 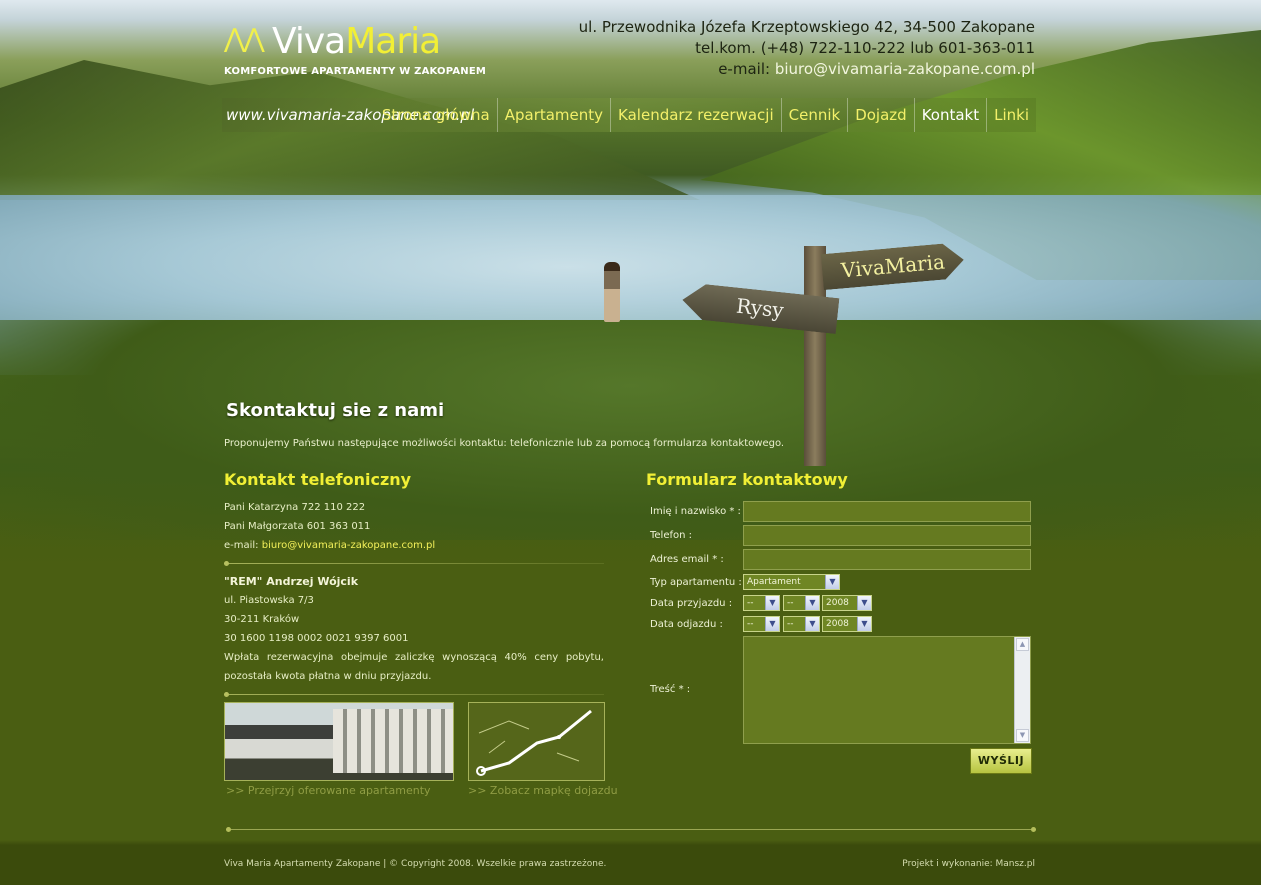 I want to click on logo-tagline: KOMFORTOWE APARTAMENTY W ZAKOPANEM, so click(x=355, y=71).